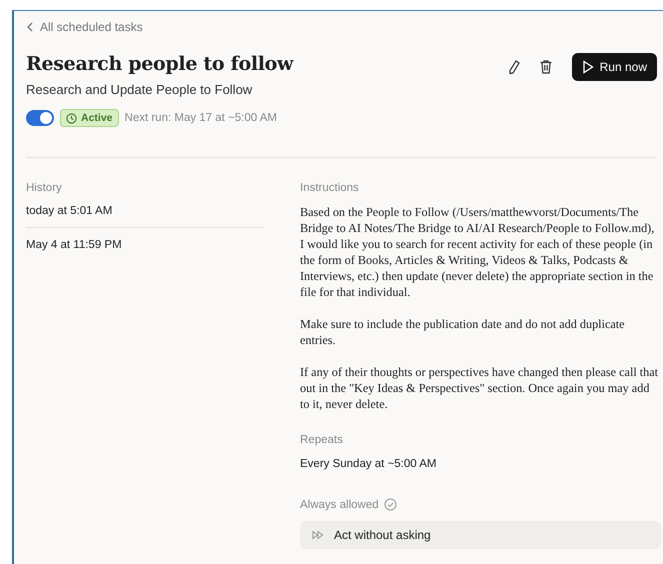  I want to click on always-allowed-heading: Always allowed, so click(339, 504).